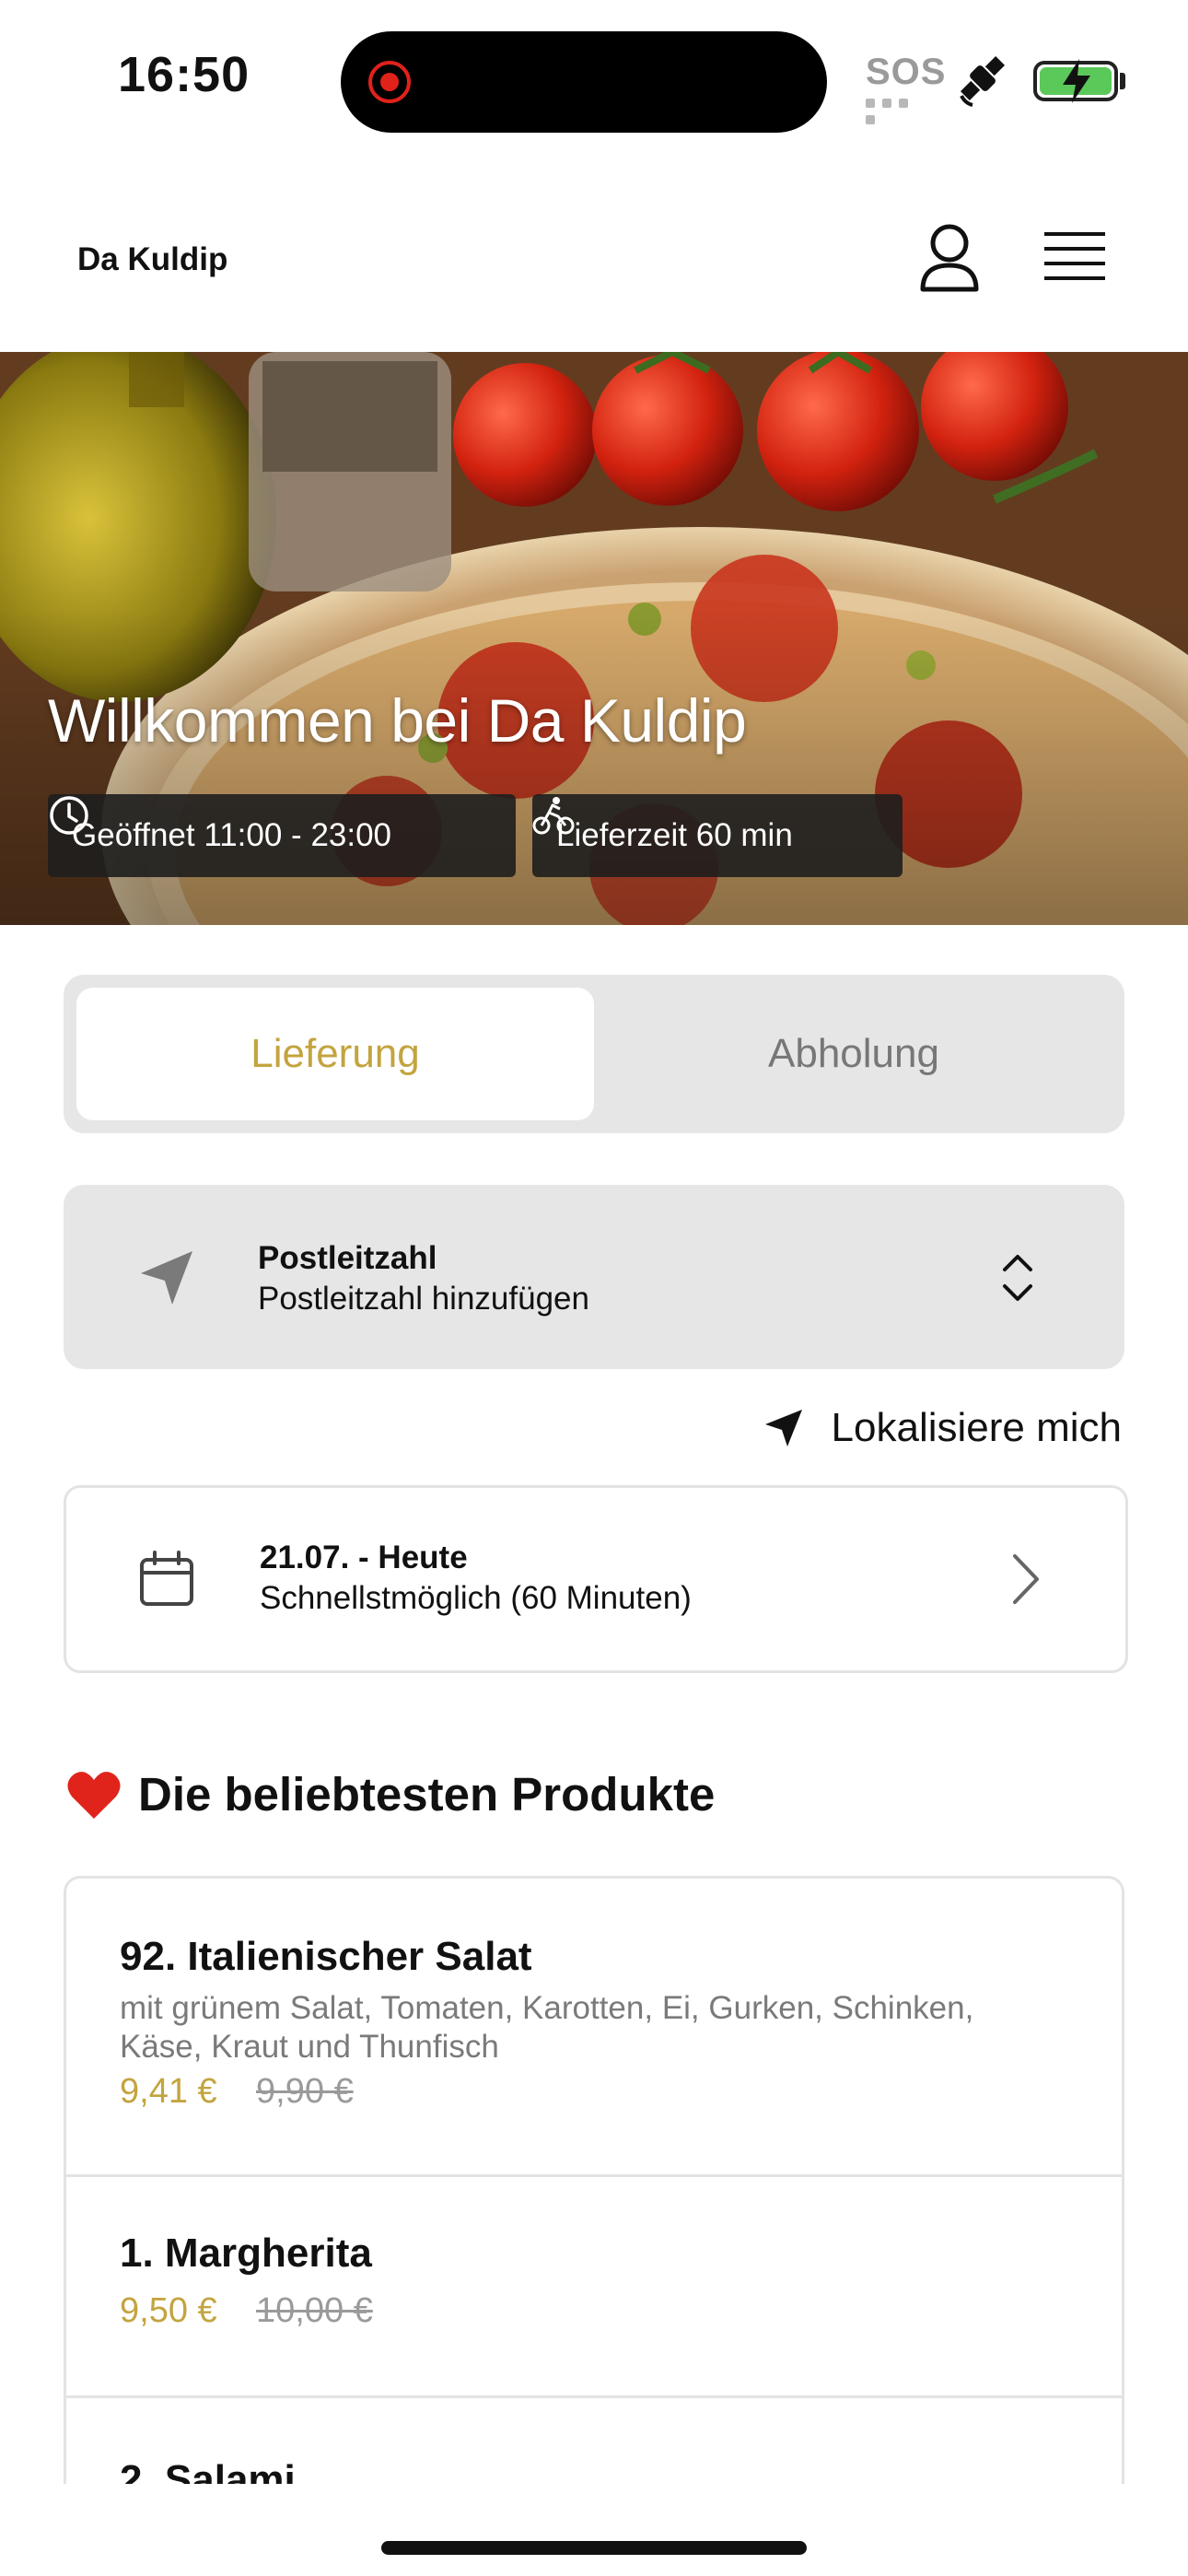  I want to click on order-mode-toggle: Lieferung Abholung, so click(594, 1054).